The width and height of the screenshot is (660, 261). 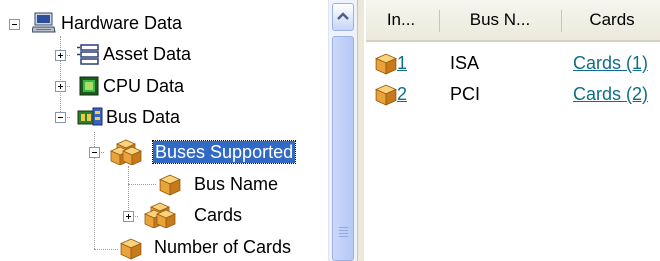 I want to click on bus-icon, so click(x=90, y=119).